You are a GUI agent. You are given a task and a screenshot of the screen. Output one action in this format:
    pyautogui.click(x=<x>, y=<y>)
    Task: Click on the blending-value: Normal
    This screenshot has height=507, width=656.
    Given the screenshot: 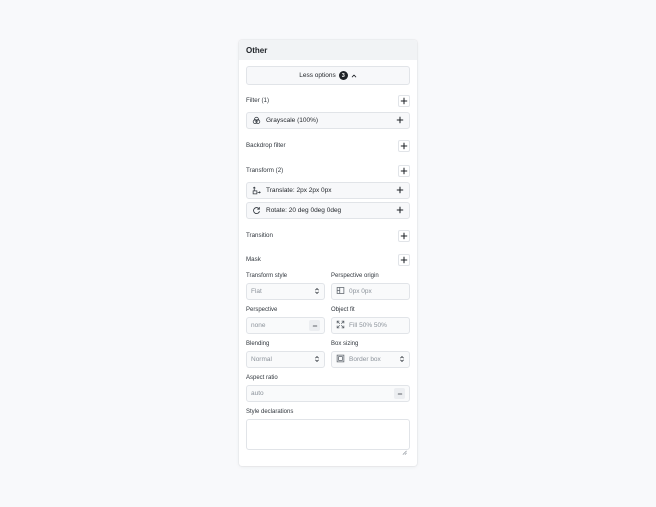 What is the action you would take?
    pyautogui.click(x=261, y=359)
    